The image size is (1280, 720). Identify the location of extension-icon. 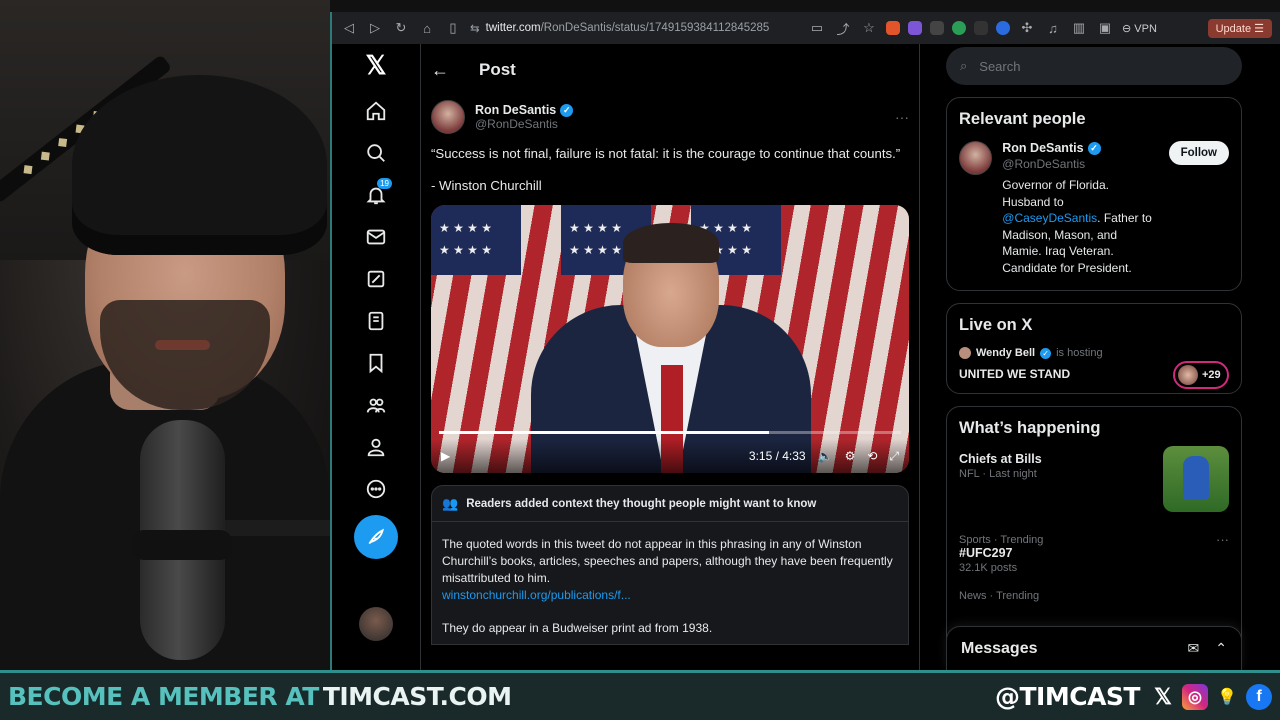
(937, 28).